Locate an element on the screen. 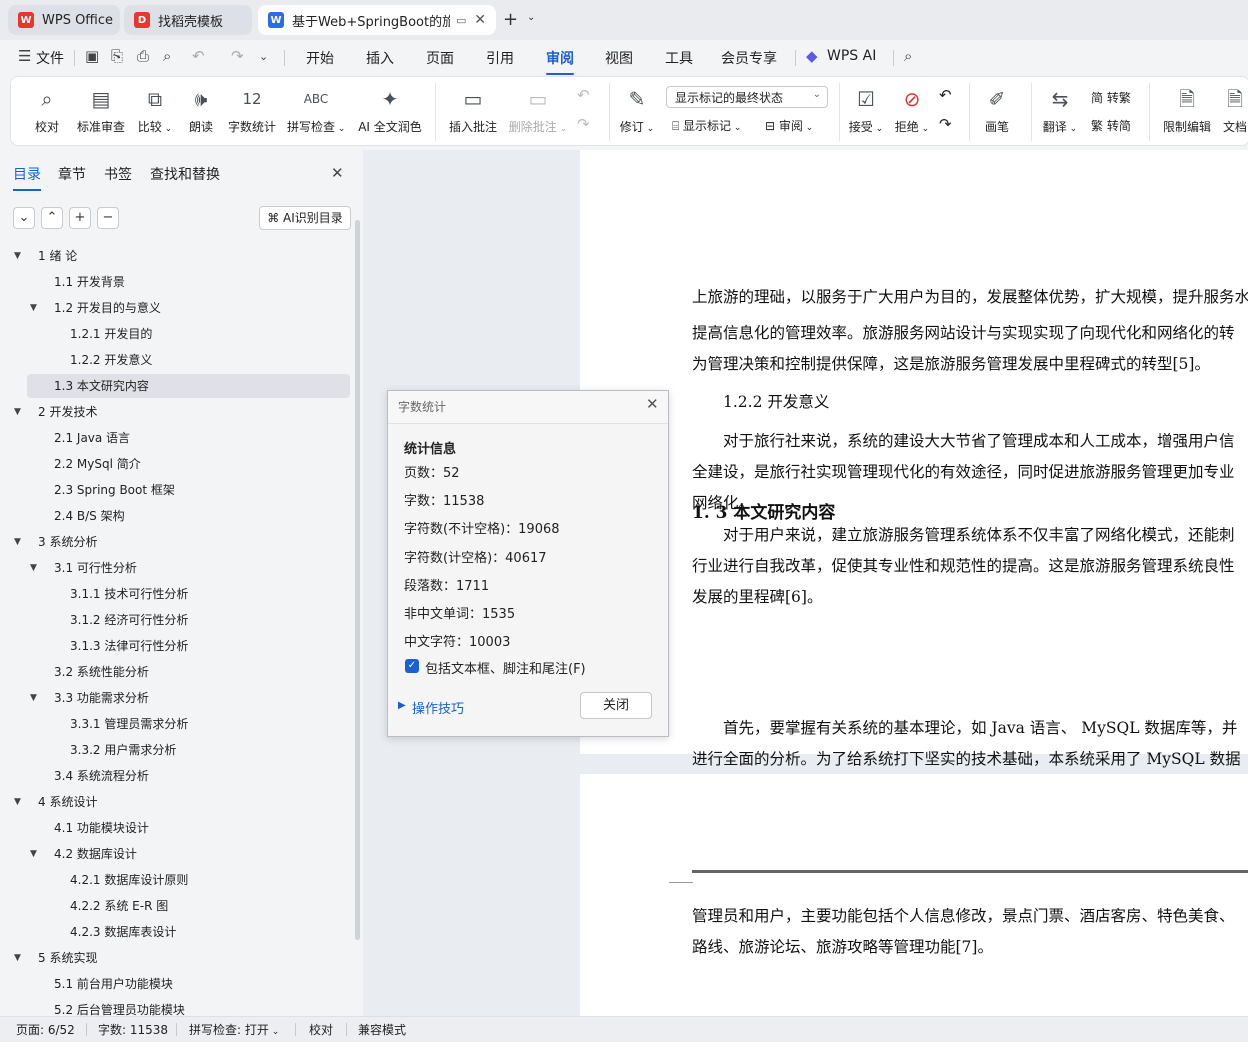 The width and height of the screenshot is (1248, 1042). next-comment-icon: ↷ is located at coordinates (583, 124).